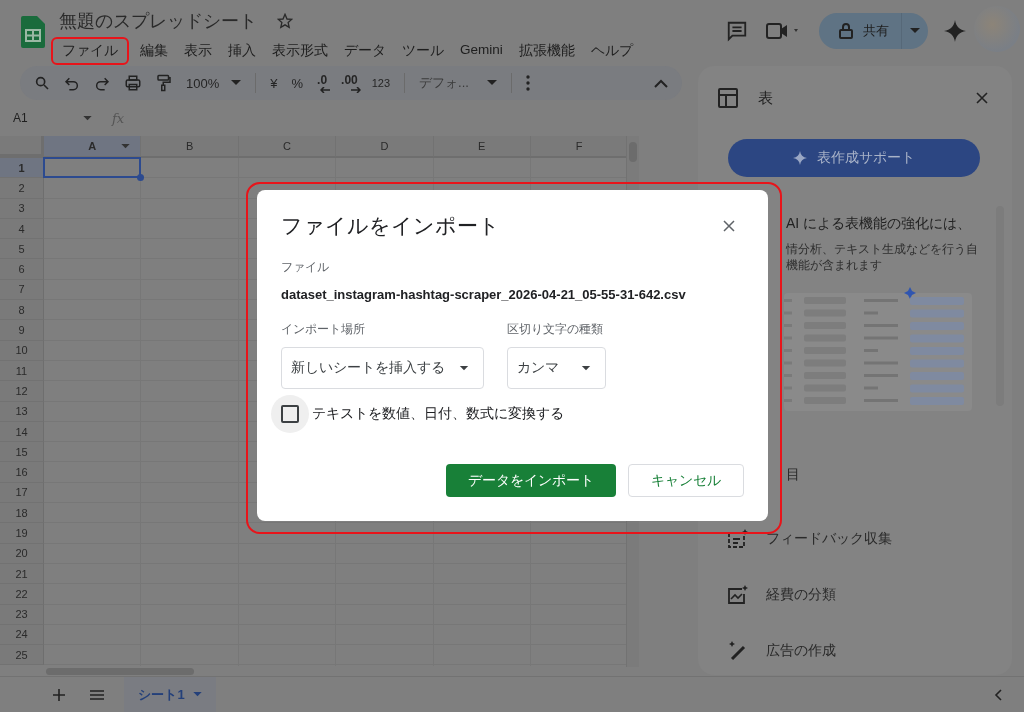  I want to click on number-format-button: 123, so click(381, 83).